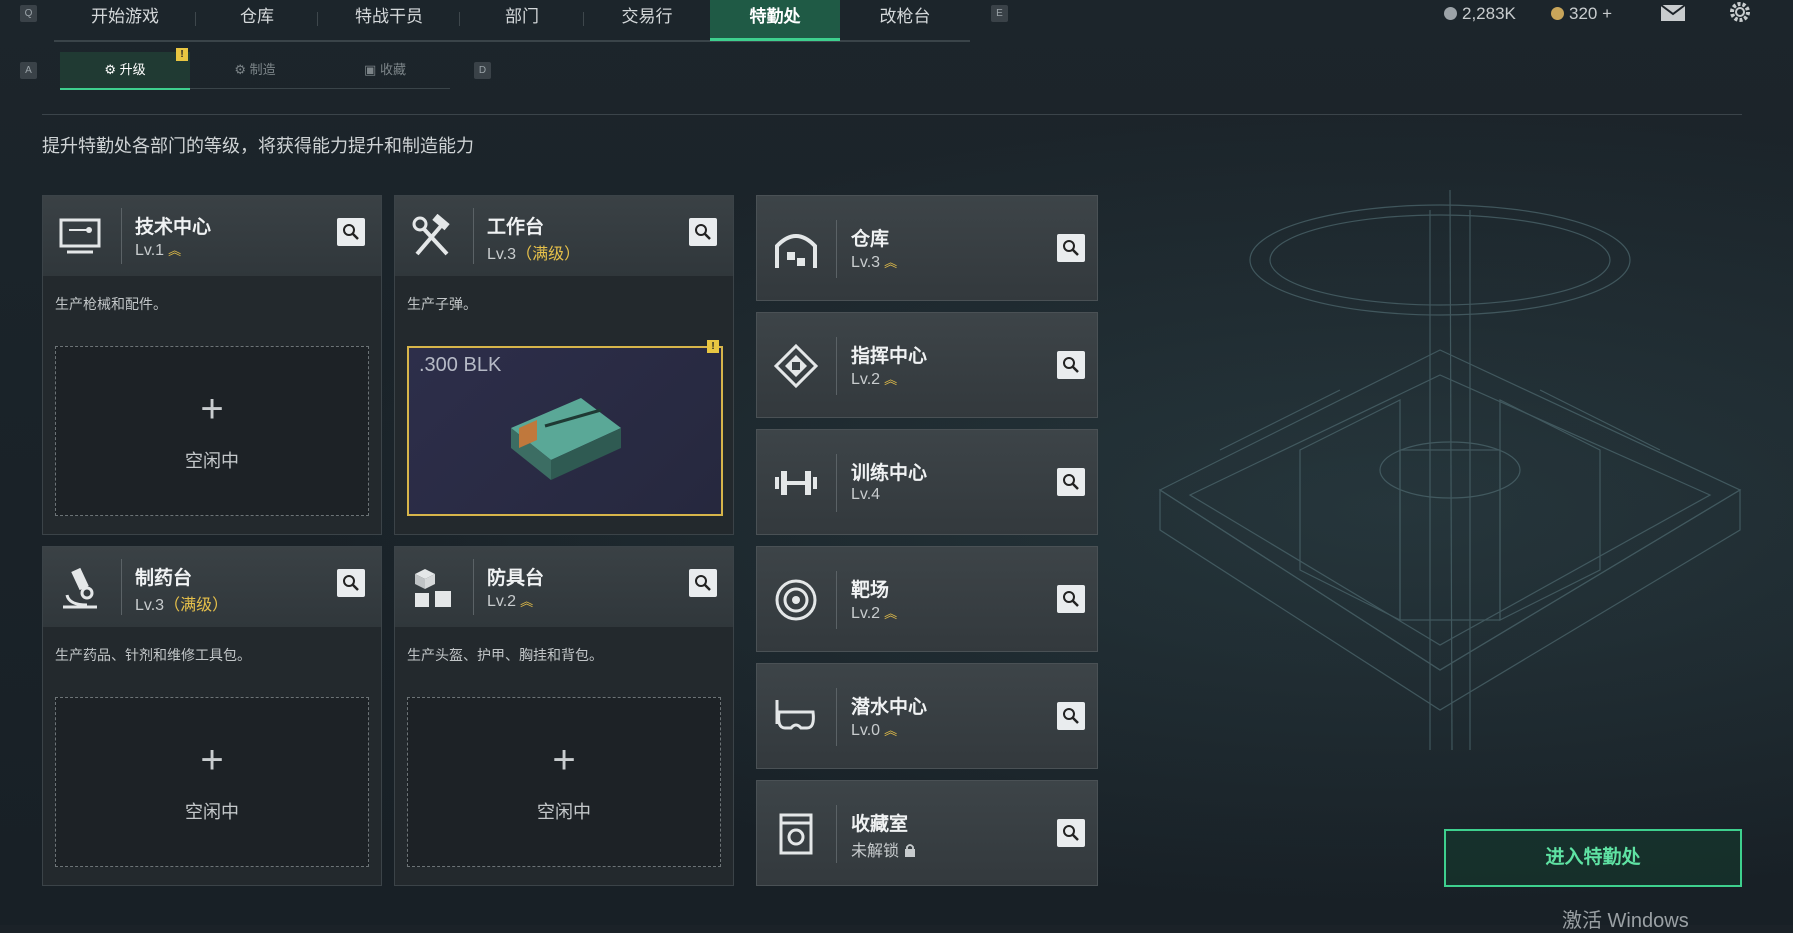  I want to click on computer-icon, so click(80, 236).